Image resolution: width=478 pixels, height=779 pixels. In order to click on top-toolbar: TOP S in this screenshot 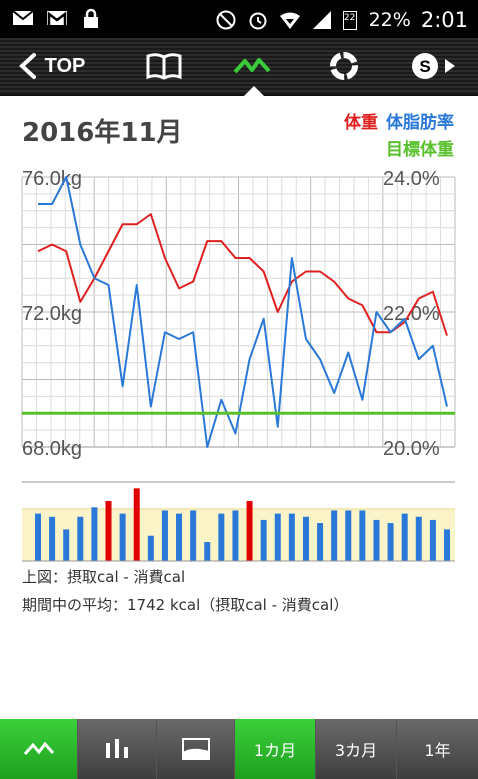, I will do `click(239, 67)`.